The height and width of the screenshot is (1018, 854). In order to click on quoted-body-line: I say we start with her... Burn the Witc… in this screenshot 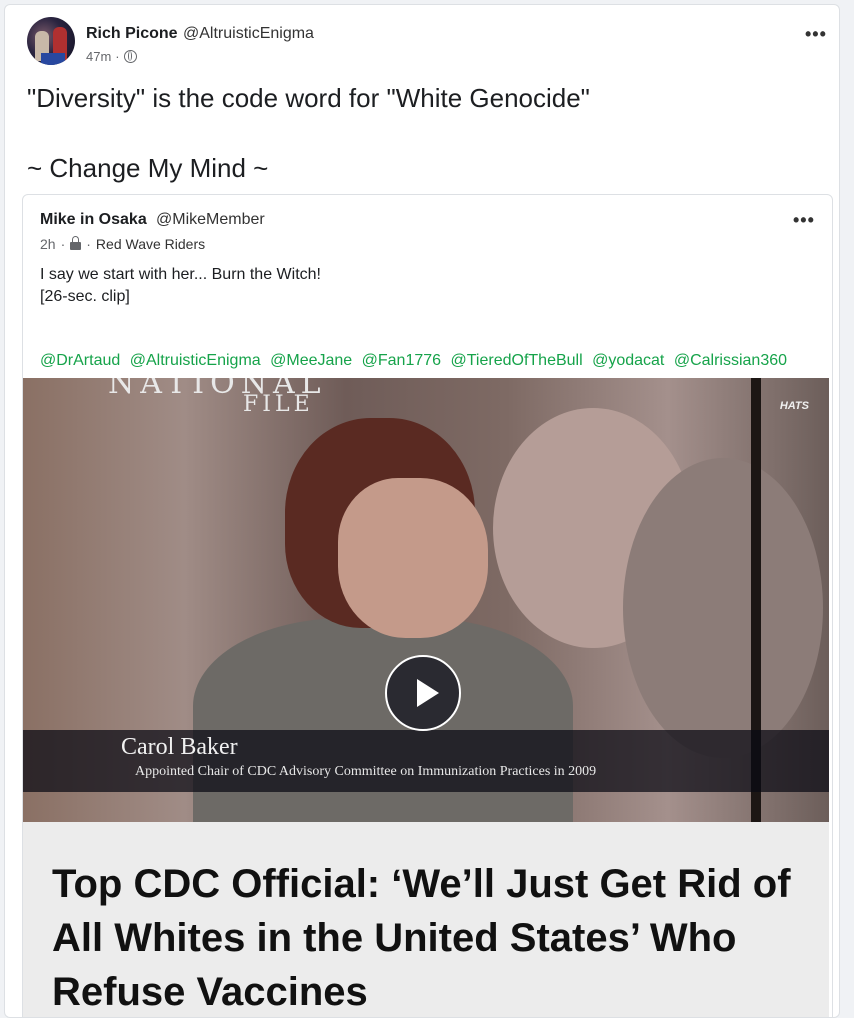, I will do `click(180, 274)`.